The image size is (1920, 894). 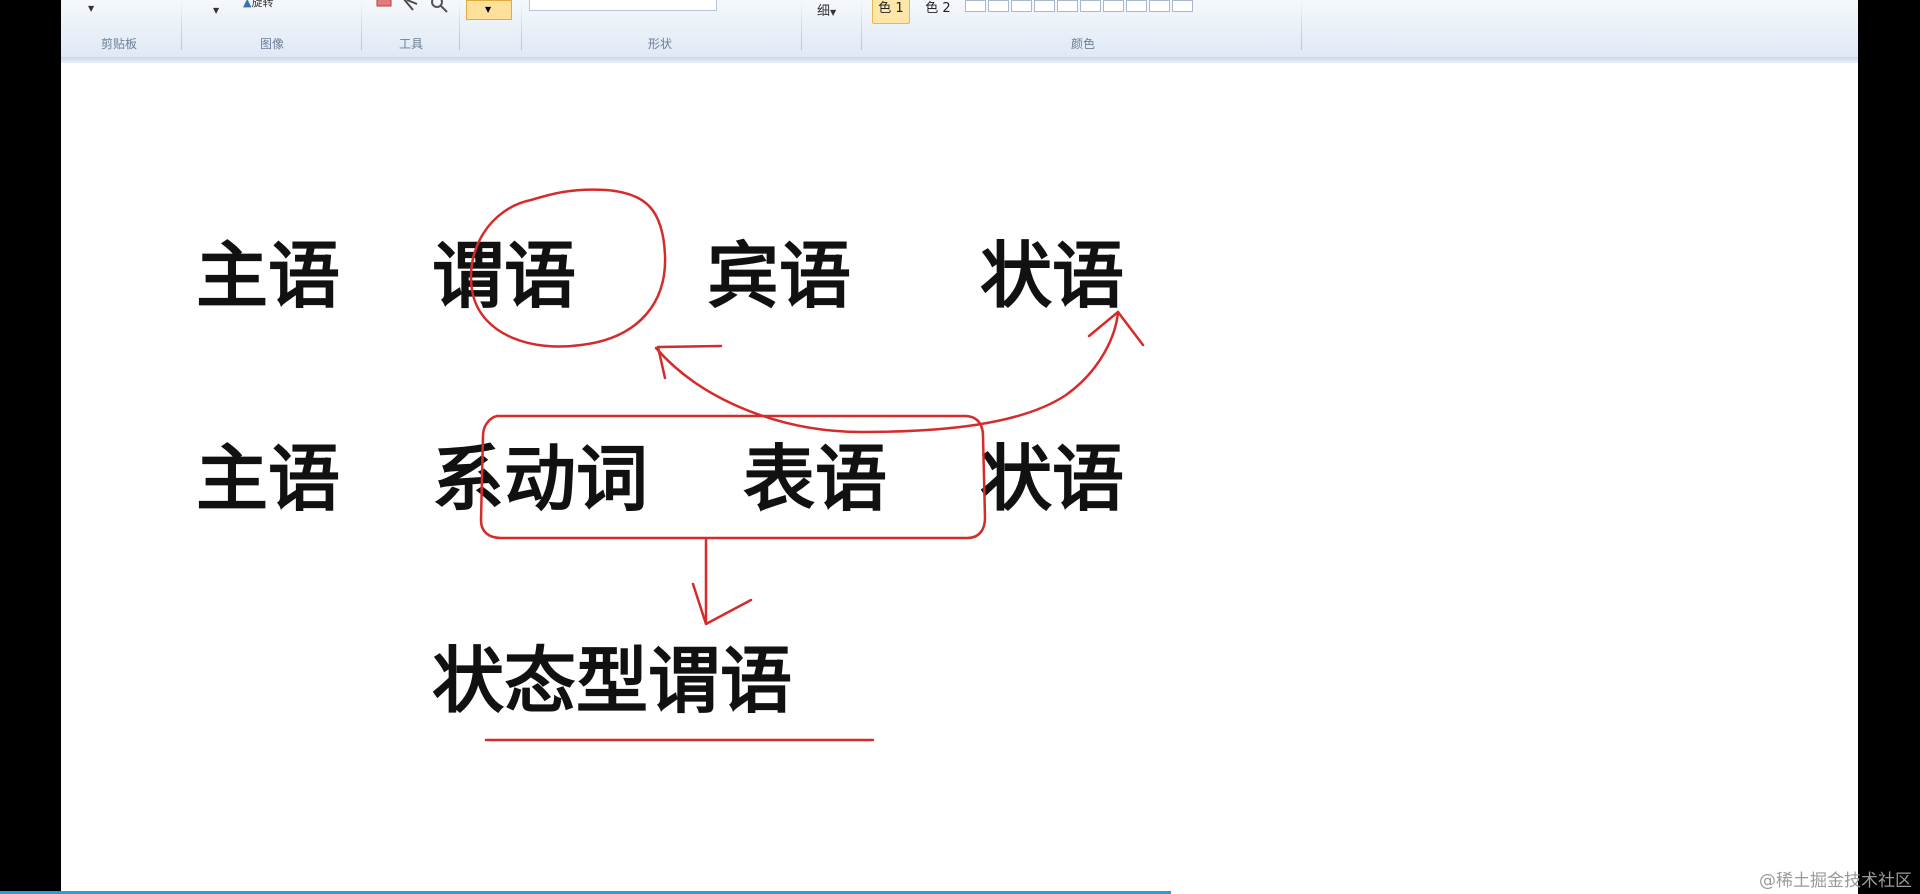 I want to click on rounded-box-annotation, so click(x=733, y=477).